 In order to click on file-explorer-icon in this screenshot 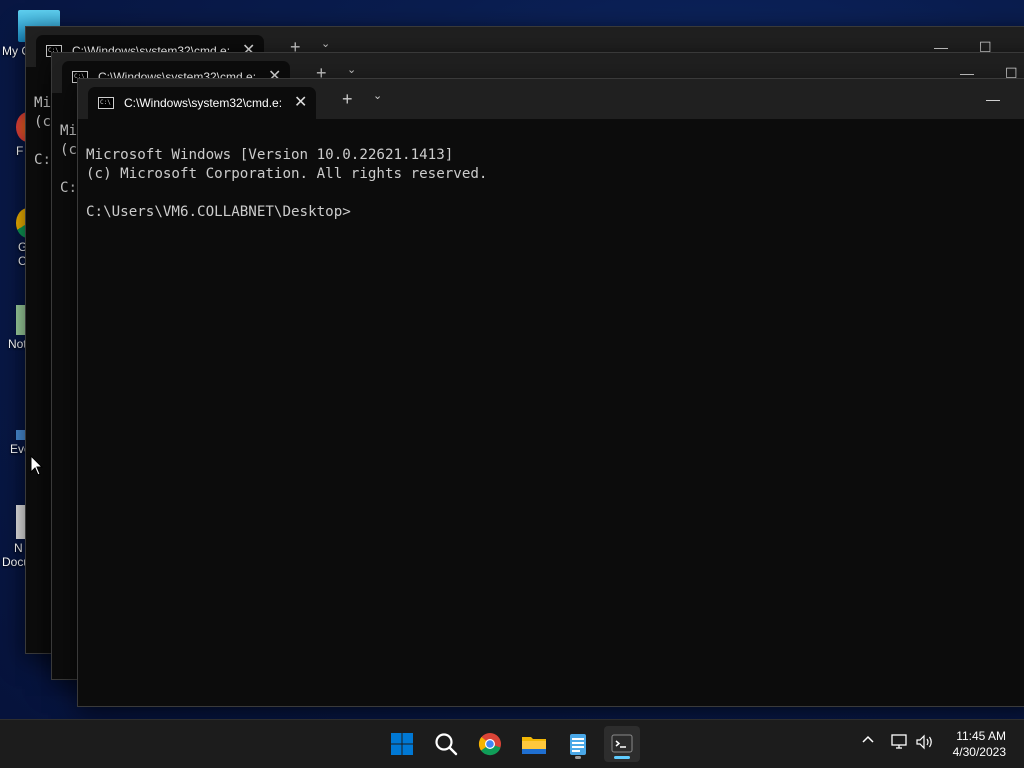, I will do `click(534, 745)`.